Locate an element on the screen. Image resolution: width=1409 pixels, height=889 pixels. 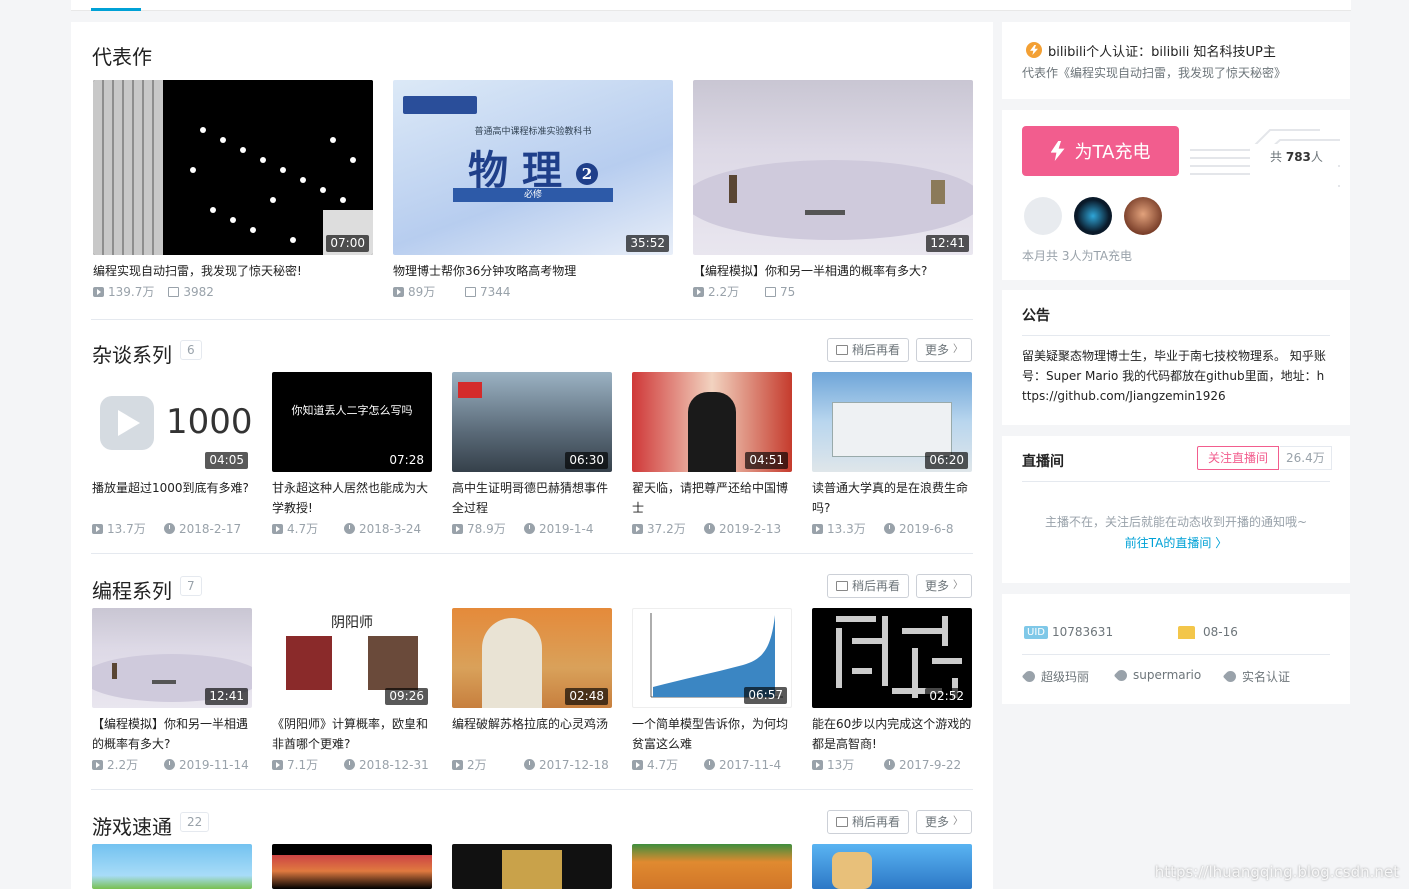
video-card: 06:57 一个简单模型告诉你，为何均贫富这么难 4.7万 2017-11-4 is located at coordinates (712, 690).